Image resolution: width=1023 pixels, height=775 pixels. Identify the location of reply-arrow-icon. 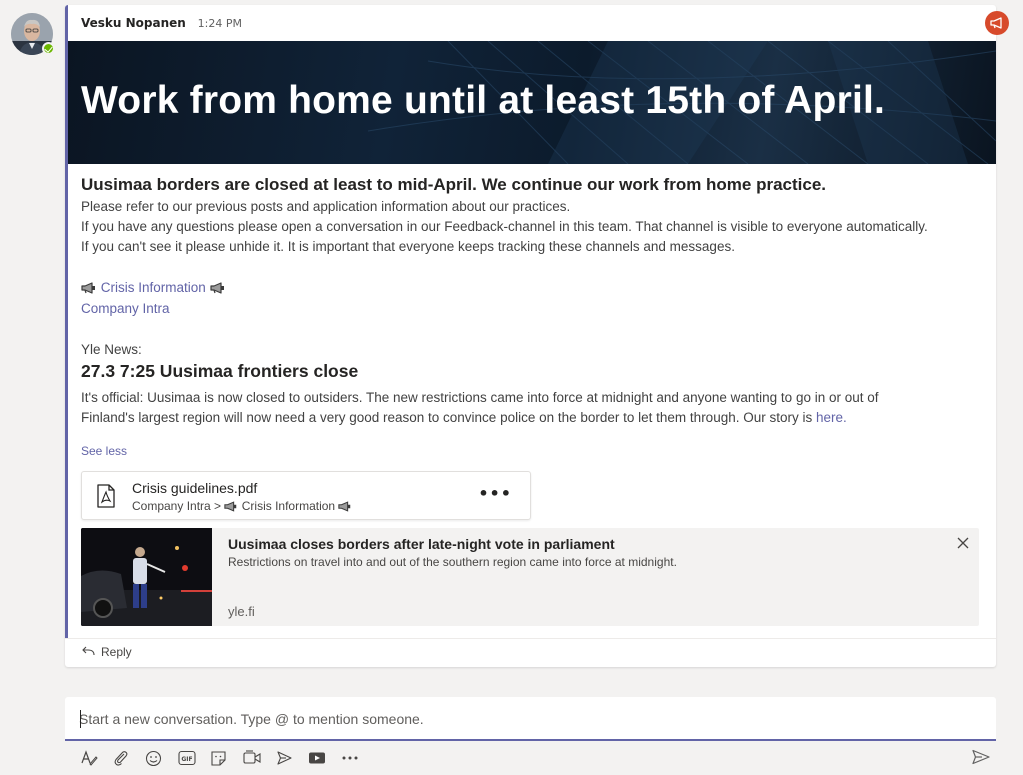
(88, 652).